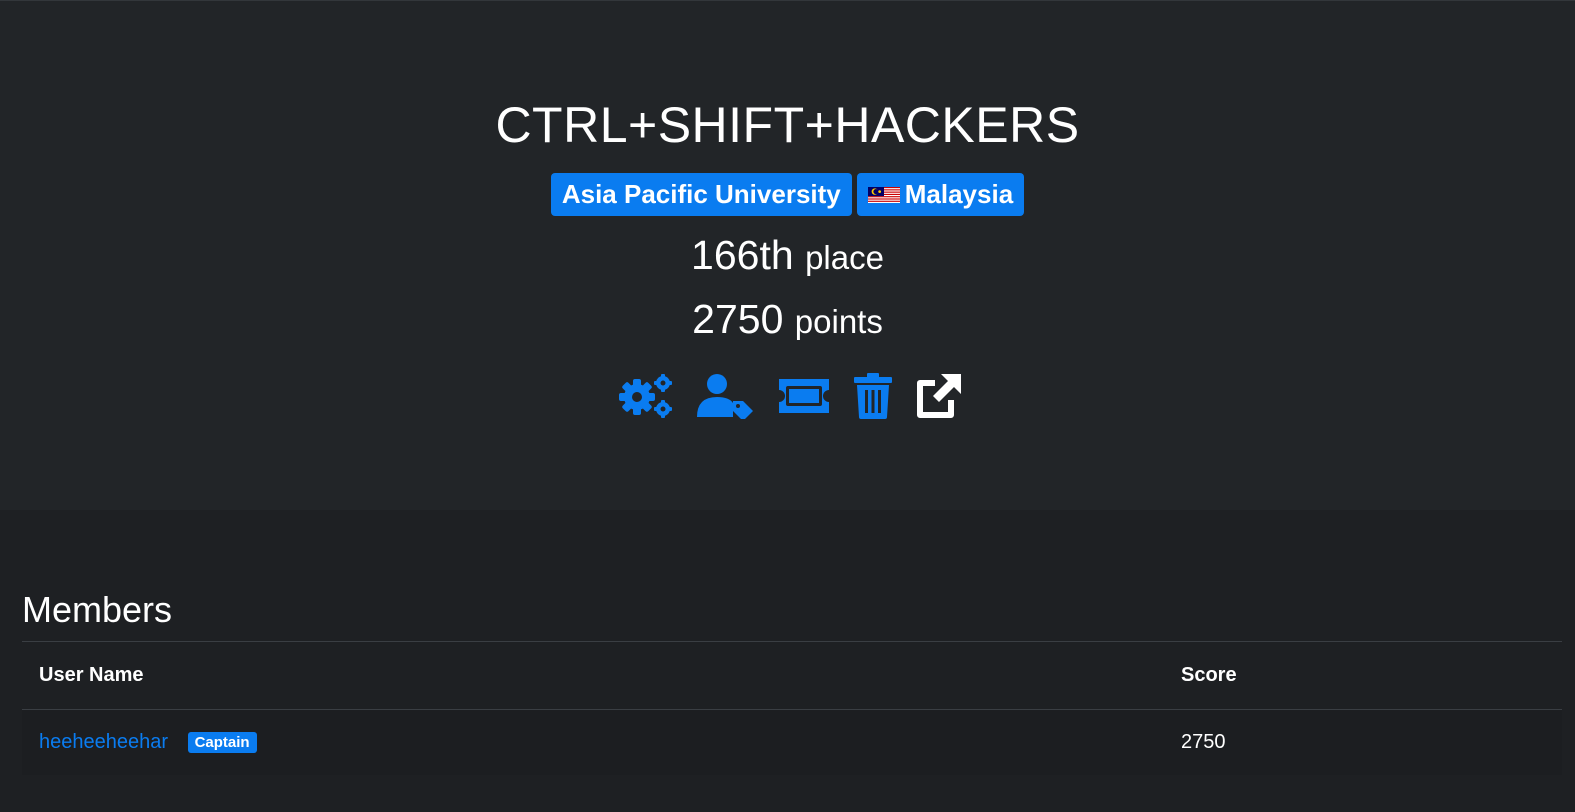  I want to click on country-badge: Malaysia, so click(940, 194).